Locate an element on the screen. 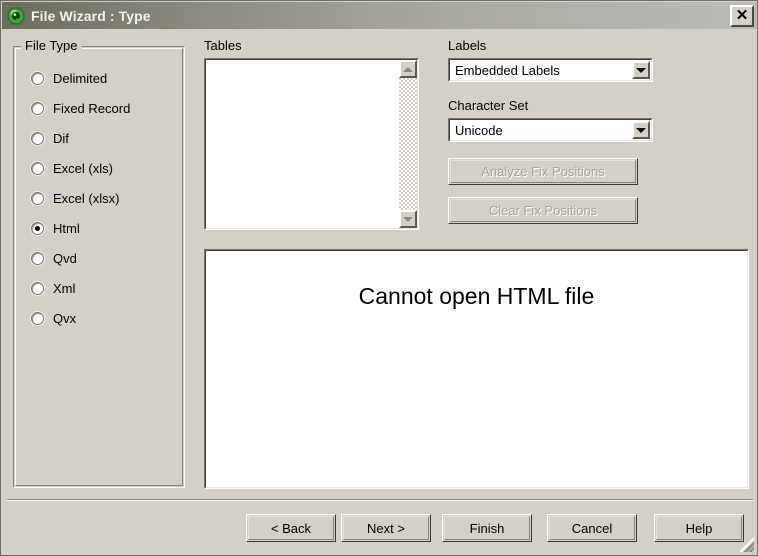 Image resolution: width=758 pixels, height=556 pixels. analyze-fix-positions-button: Analyze Fix Positions is located at coordinates (543, 171).